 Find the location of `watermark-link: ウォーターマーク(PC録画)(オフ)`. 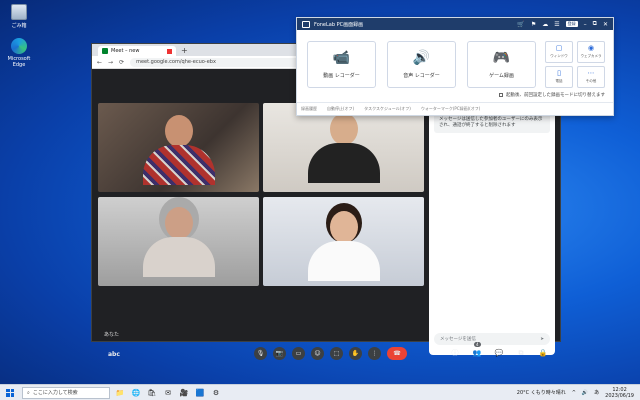

watermark-link: ウォーターマーク(PC録画)(オフ) is located at coordinates (450, 109).